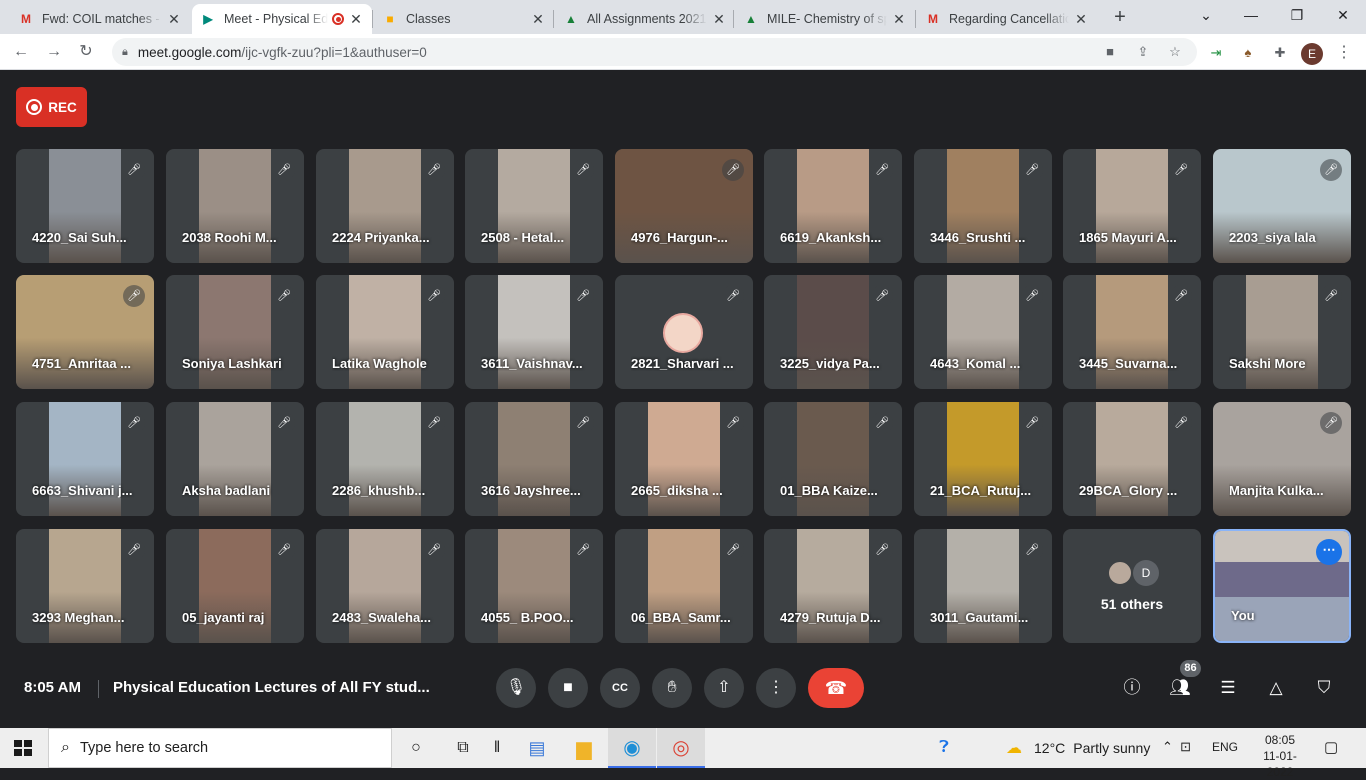 Image resolution: width=1366 pixels, height=780 pixels. Describe the element at coordinates (672, 688) in the screenshot. I see `raise-hand-button: ✋︎` at that location.